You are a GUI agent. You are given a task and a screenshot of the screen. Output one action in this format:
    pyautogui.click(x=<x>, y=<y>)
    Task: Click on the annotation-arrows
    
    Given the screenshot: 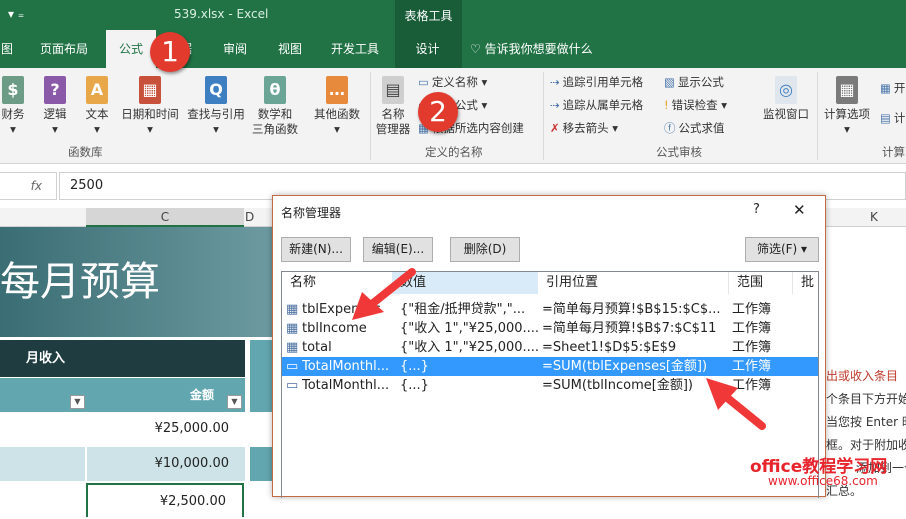 What is the action you would take?
    pyautogui.click(x=559, y=349)
    